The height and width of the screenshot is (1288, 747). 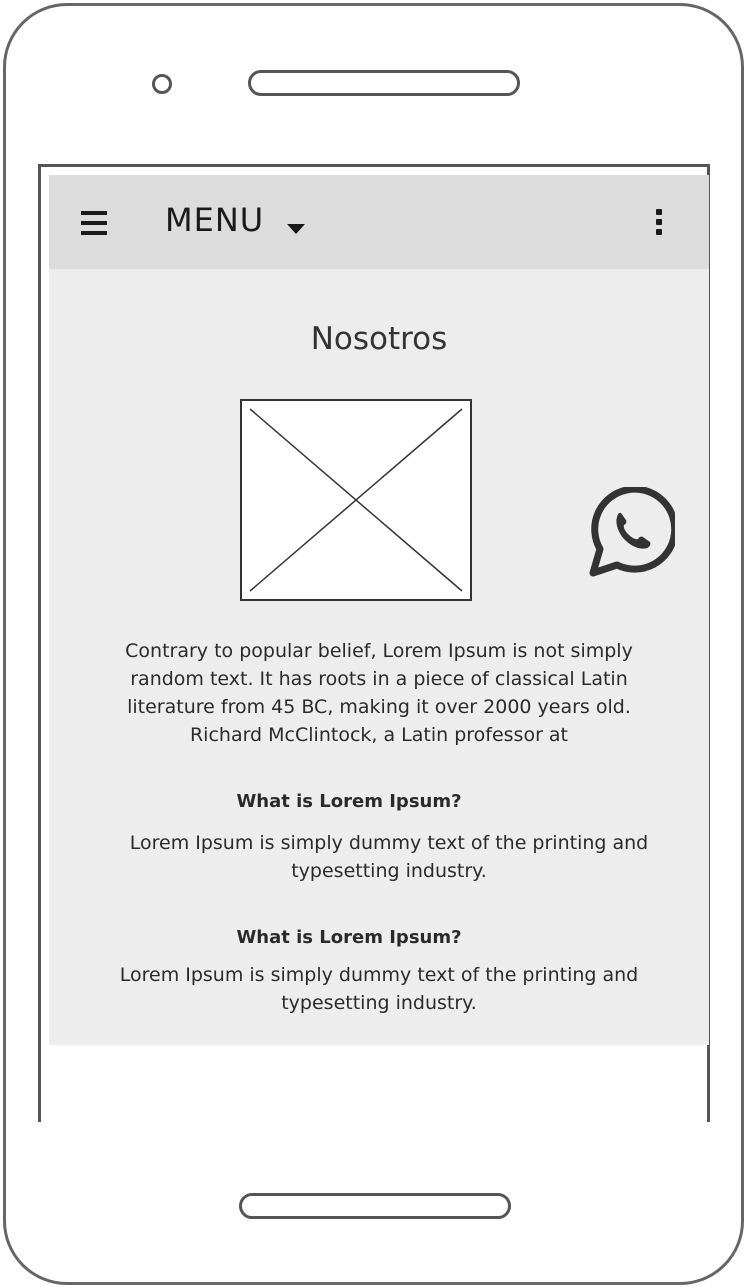 What do you see at coordinates (296, 228) in the screenshot?
I see `caret-down-icon` at bounding box center [296, 228].